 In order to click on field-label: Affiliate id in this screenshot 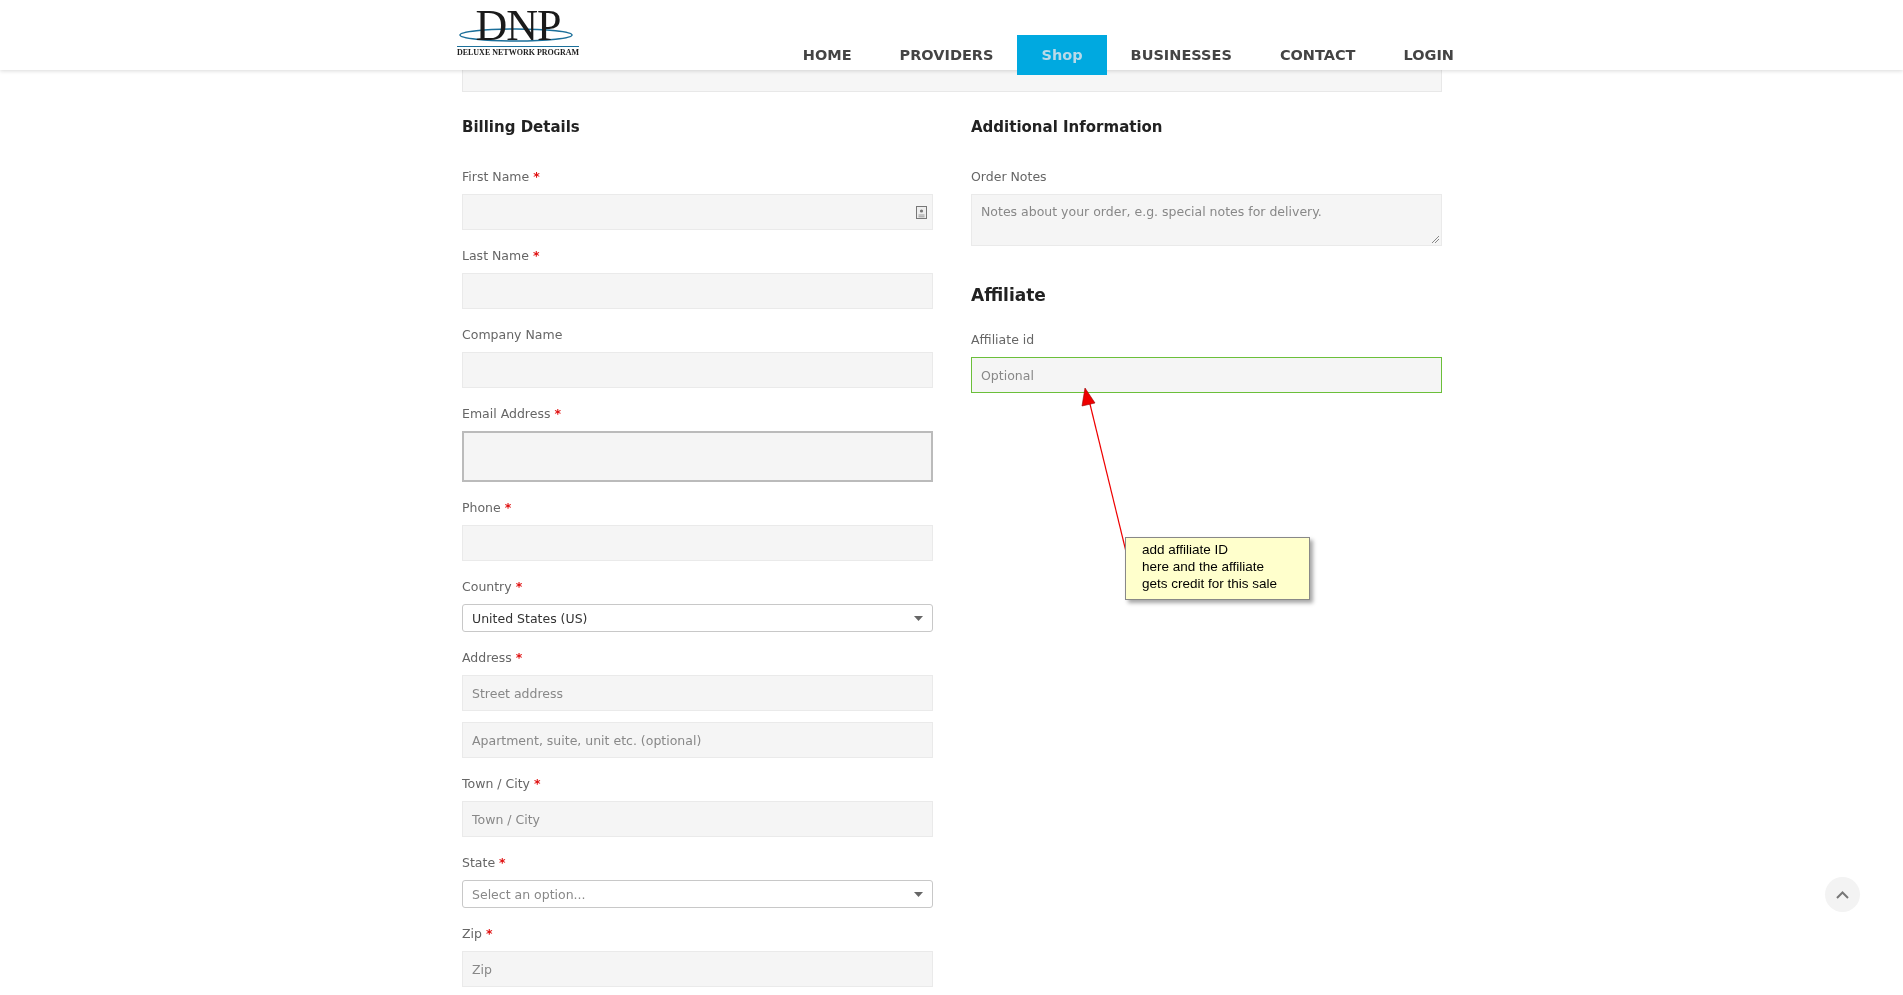, I will do `click(1003, 340)`.